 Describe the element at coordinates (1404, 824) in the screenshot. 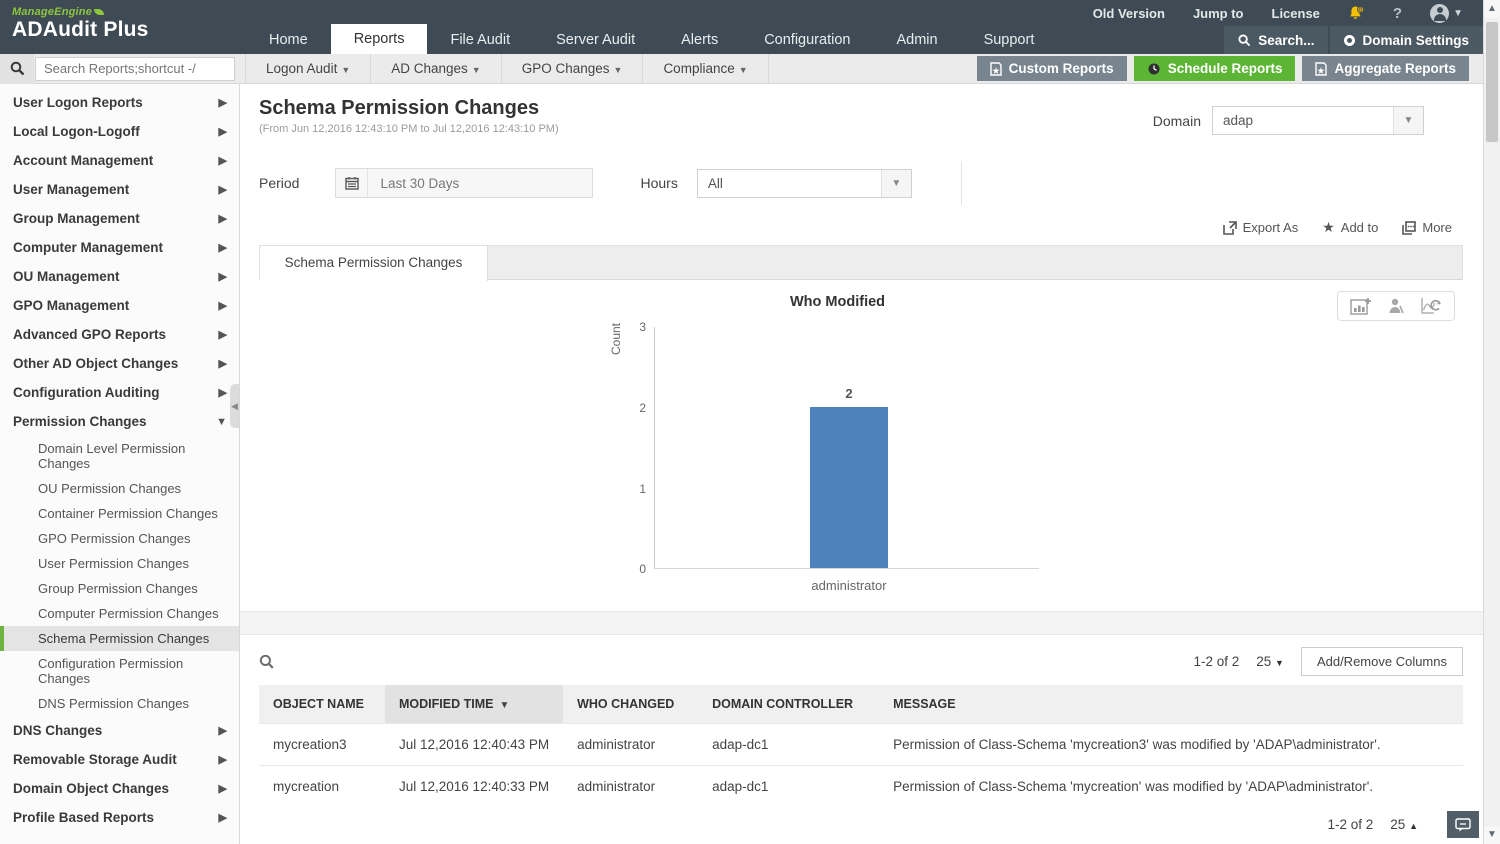

I see `page-size-select-bottom: 25 ▲` at that location.